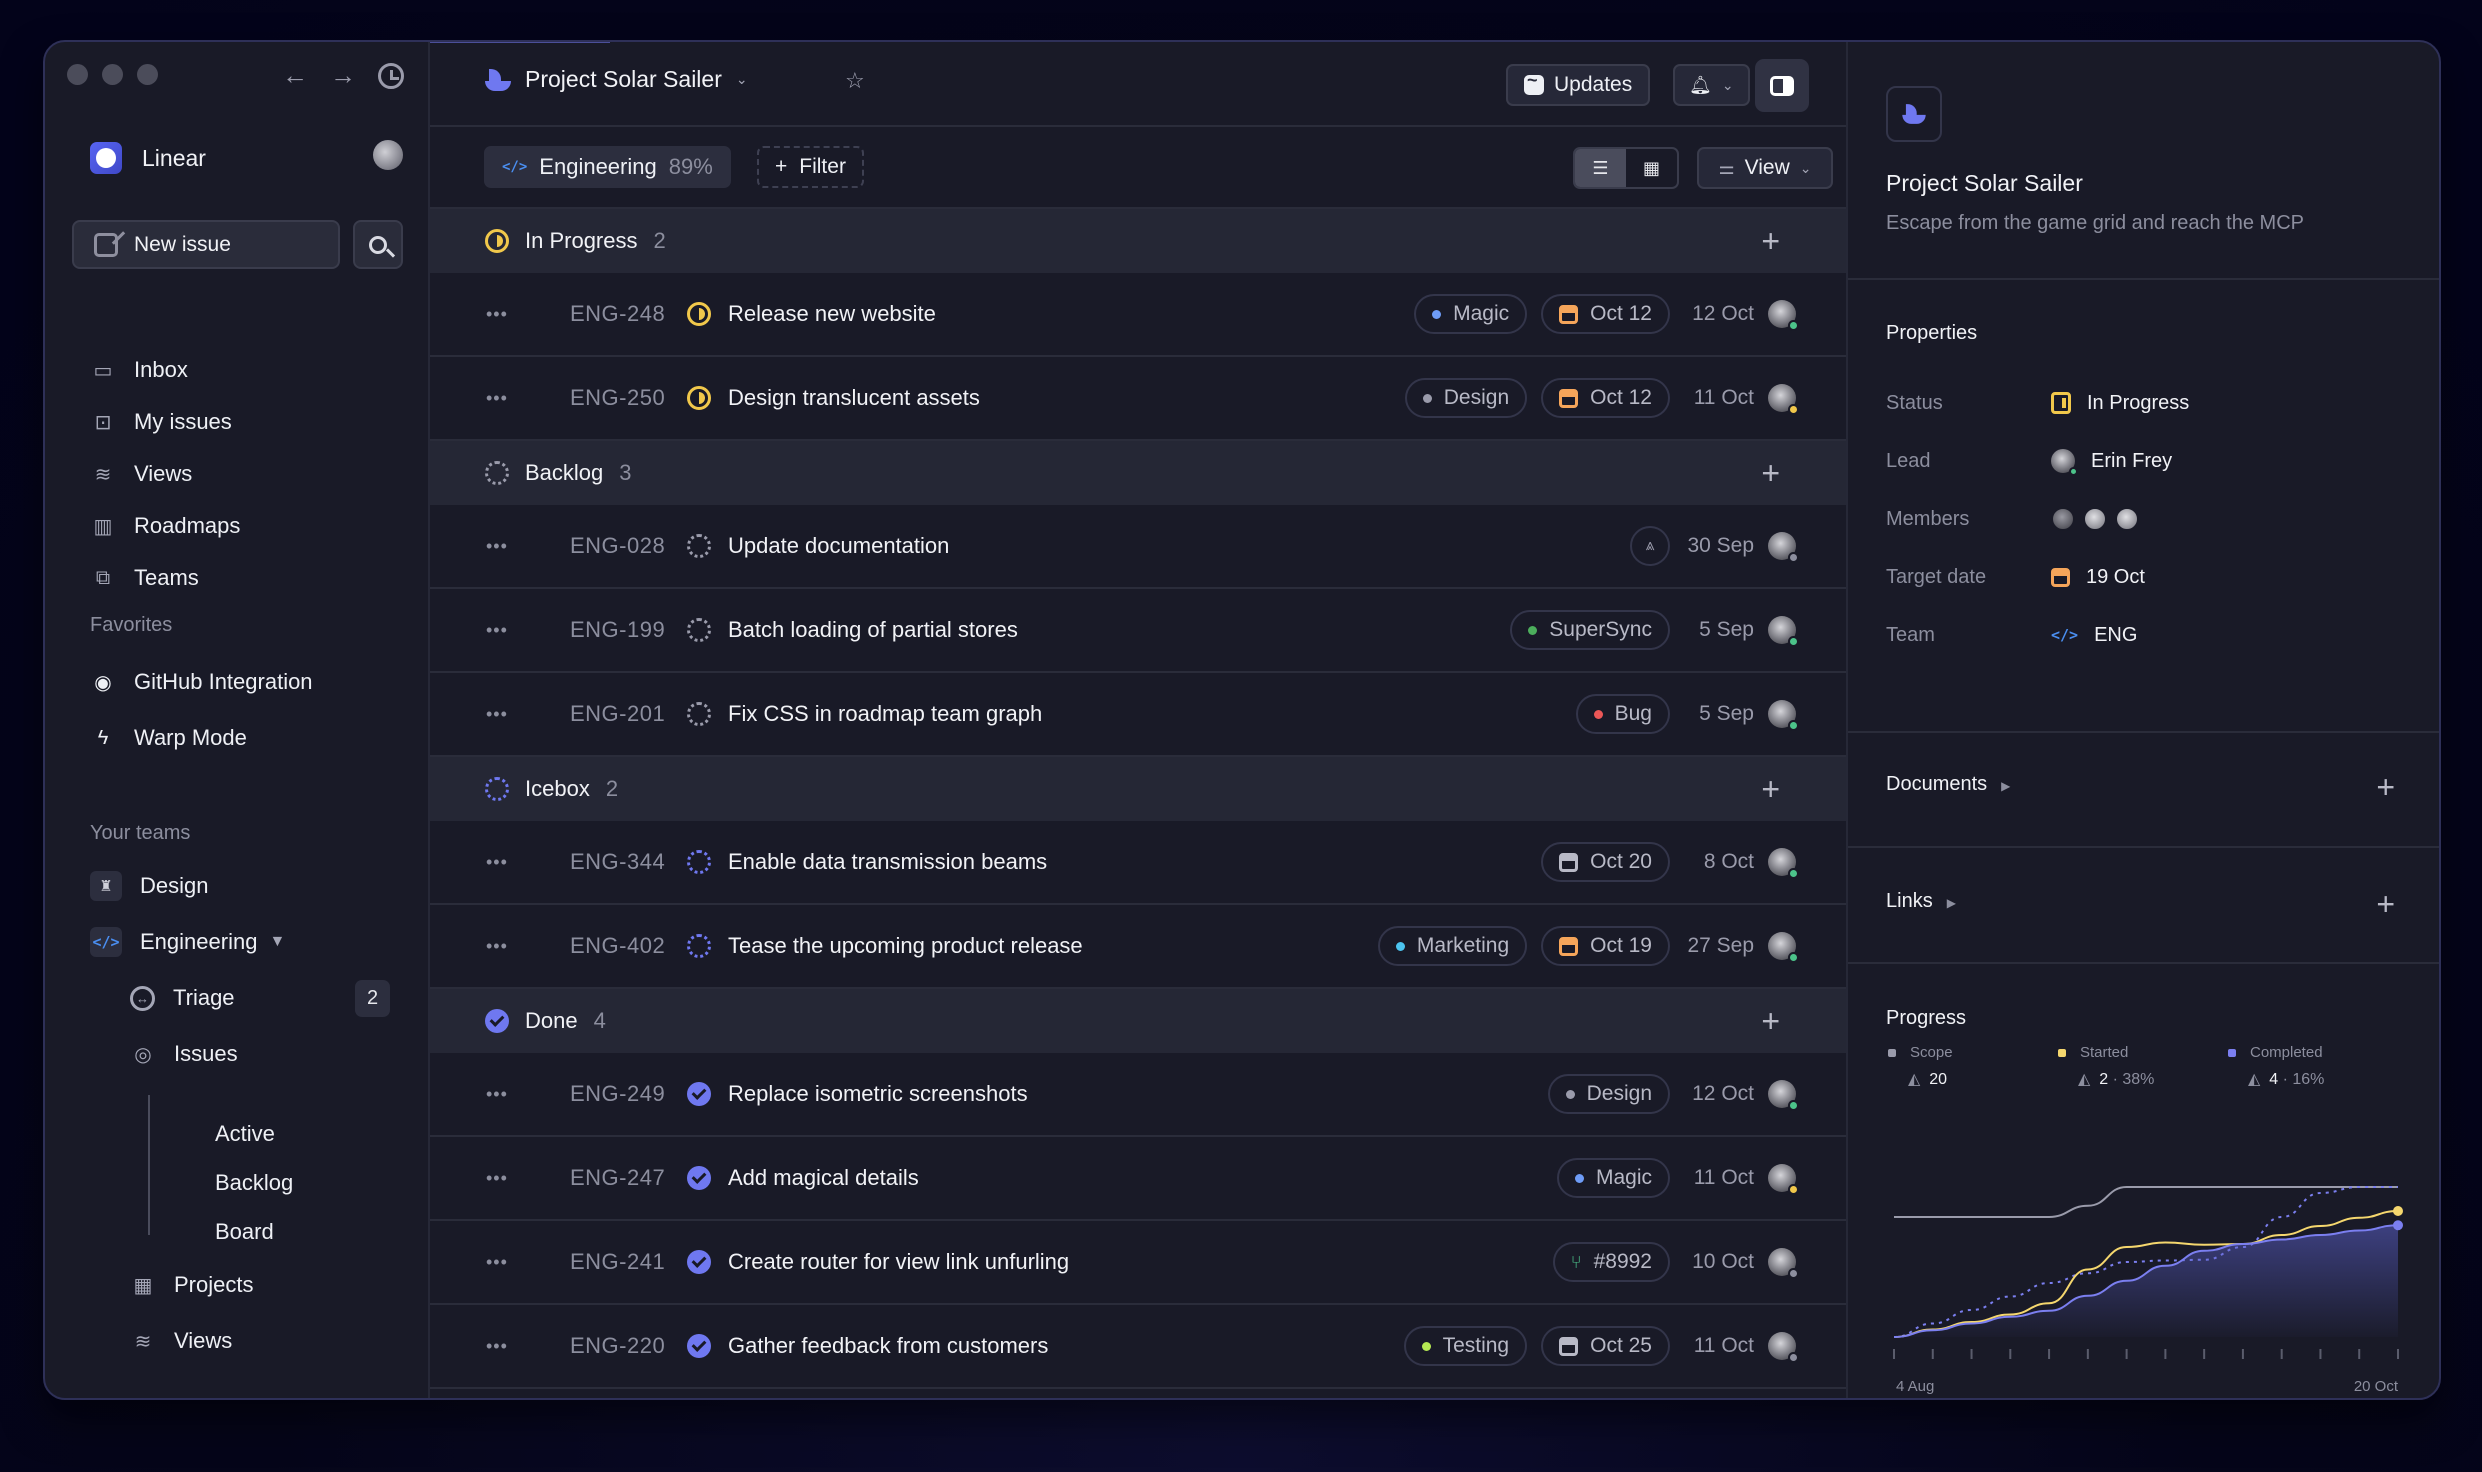 This screenshot has height=1472, width=2482. Describe the element at coordinates (1765, 168) in the screenshot. I see `view-options-button: ⚌ View ⌄` at that location.